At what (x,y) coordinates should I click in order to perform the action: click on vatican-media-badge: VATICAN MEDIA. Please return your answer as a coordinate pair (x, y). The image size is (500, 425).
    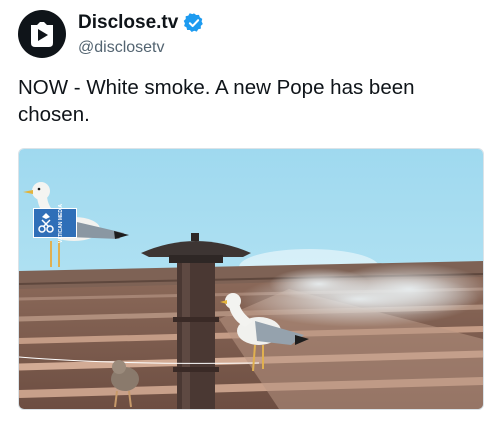
    Looking at the image, I should click on (55, 223).